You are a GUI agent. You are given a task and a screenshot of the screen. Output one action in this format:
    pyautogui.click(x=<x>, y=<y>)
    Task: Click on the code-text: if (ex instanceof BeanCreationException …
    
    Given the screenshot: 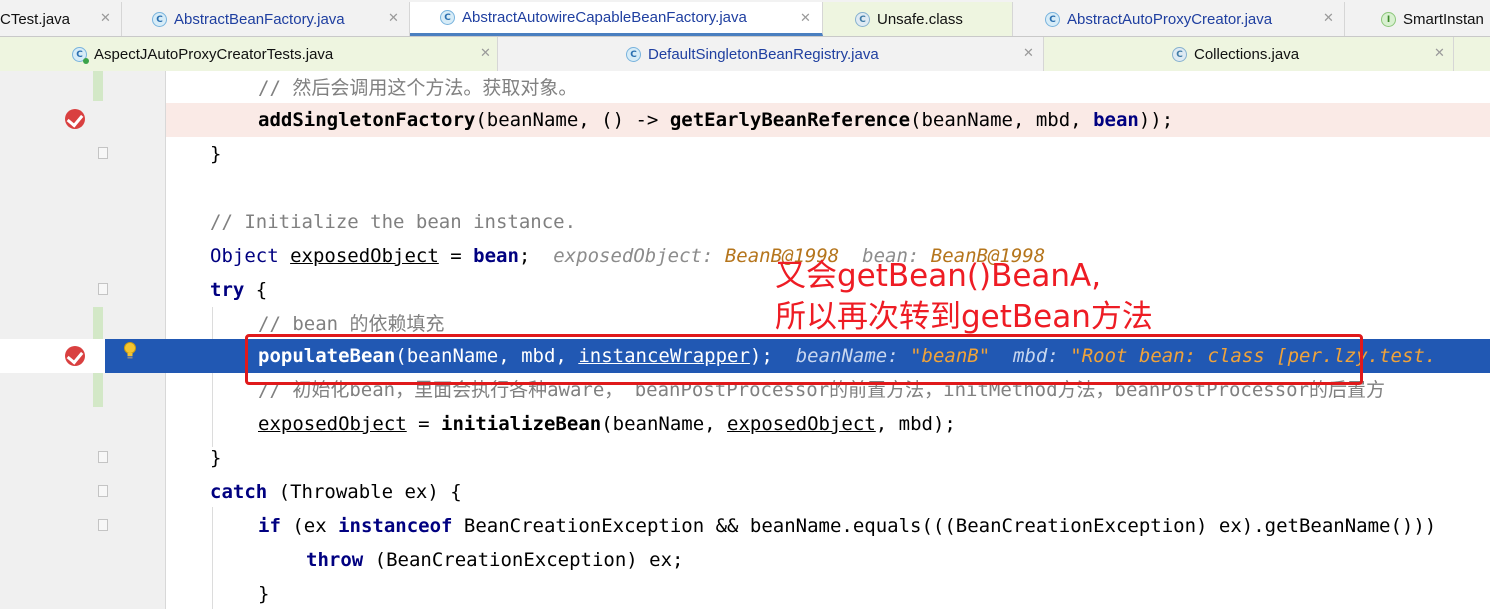 What is the action you would take?
    pyautogui.click(x=847, y=526)
    